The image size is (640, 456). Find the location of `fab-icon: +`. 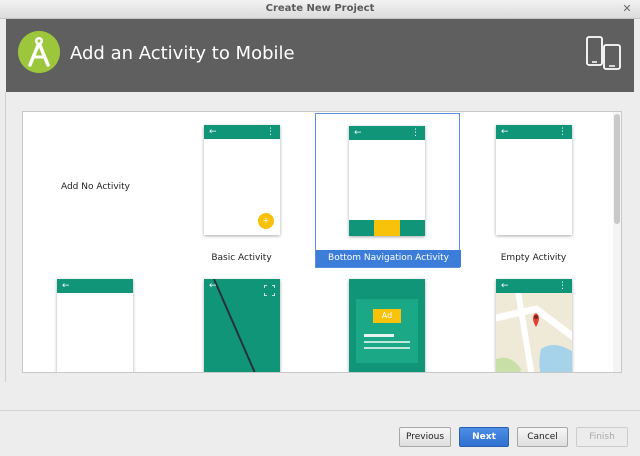

fab-icon: + is located at coordinates (266, 221).